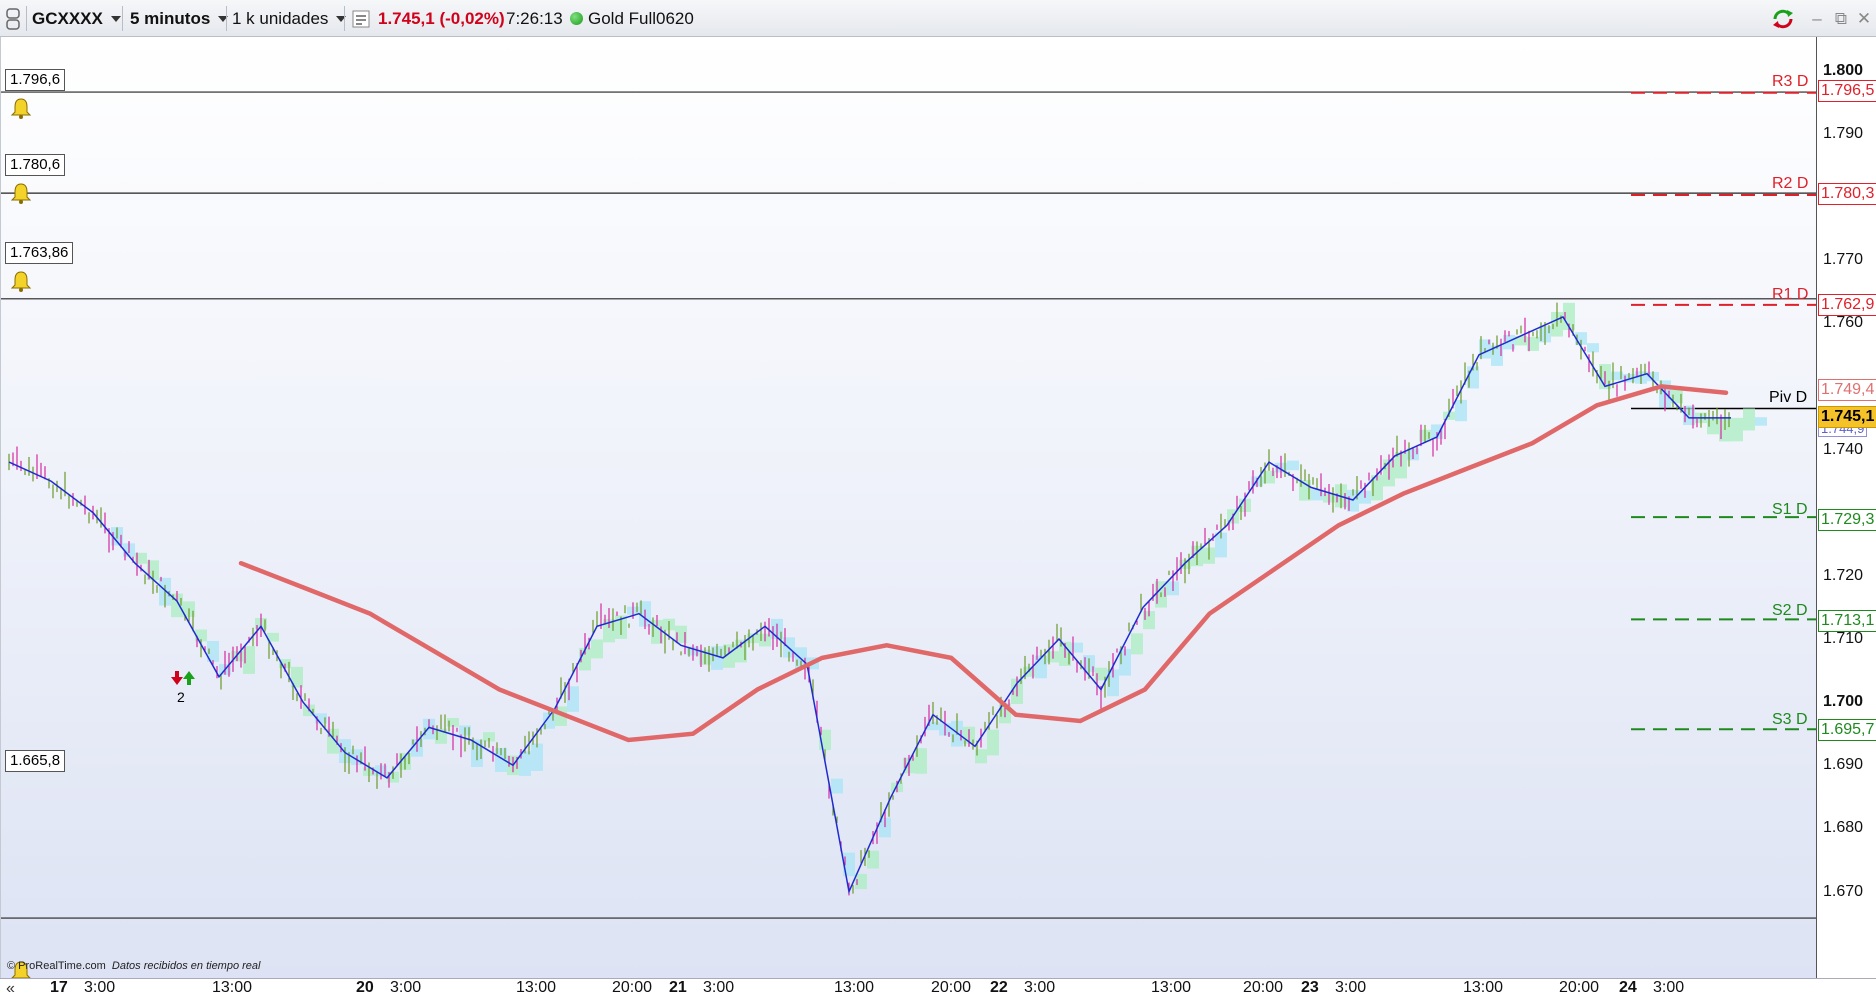 The width and height of the screenshot is (1876, 1000). What do you see at coordinates (56, 966) in the screenshot?
I see `site-label: © ProRealTime.com` at bounding box center [56, 966].